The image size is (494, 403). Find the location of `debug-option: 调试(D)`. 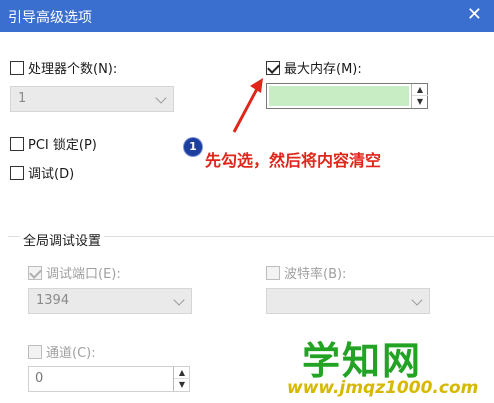

debug-option: 调试(D) is located at coordinates (42, 172).